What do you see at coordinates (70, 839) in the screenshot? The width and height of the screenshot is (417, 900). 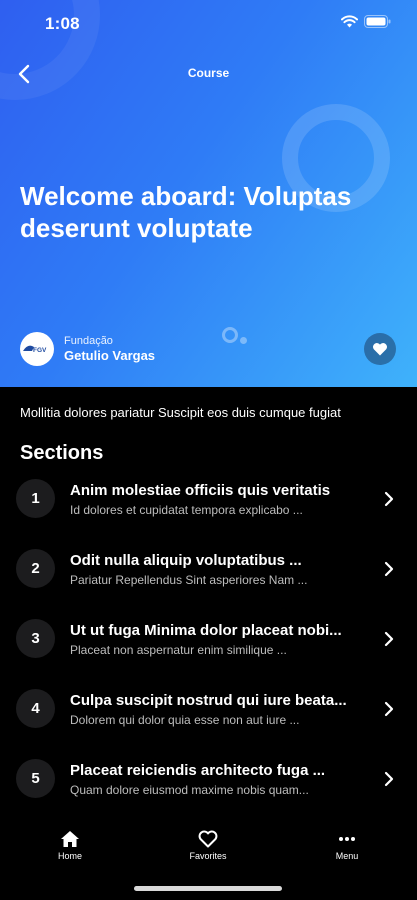 I see `home-icon` at bounding box center [70, 839].